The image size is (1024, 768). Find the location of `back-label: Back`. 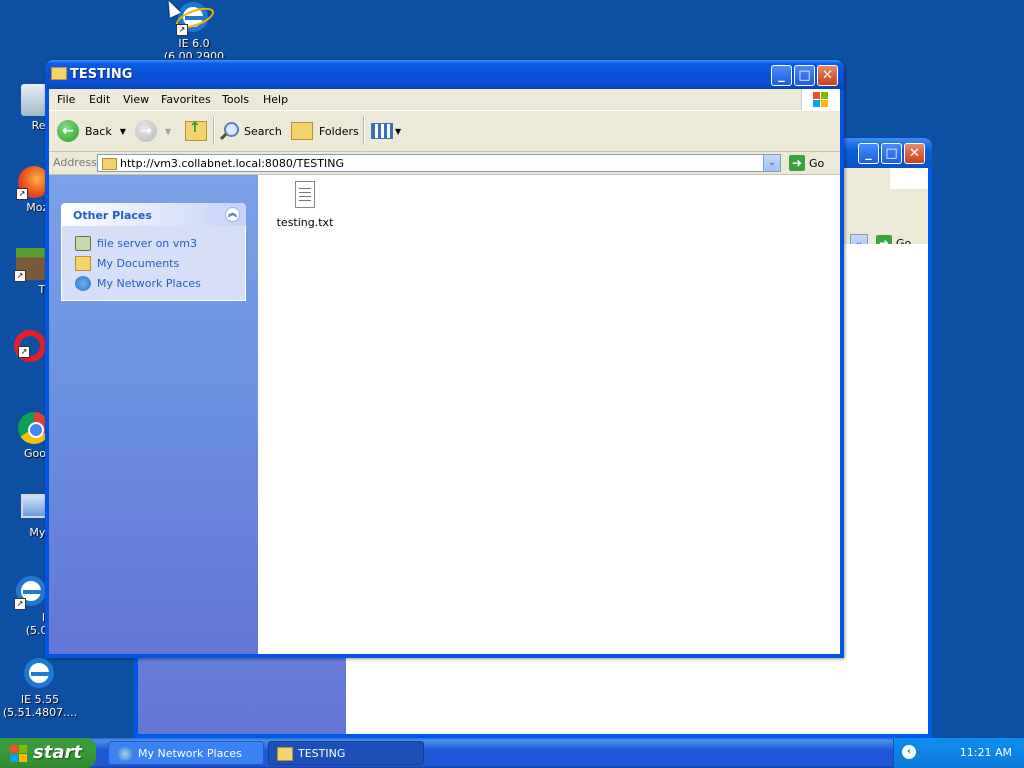

back-label: Back is located at coordinates (98, 131).